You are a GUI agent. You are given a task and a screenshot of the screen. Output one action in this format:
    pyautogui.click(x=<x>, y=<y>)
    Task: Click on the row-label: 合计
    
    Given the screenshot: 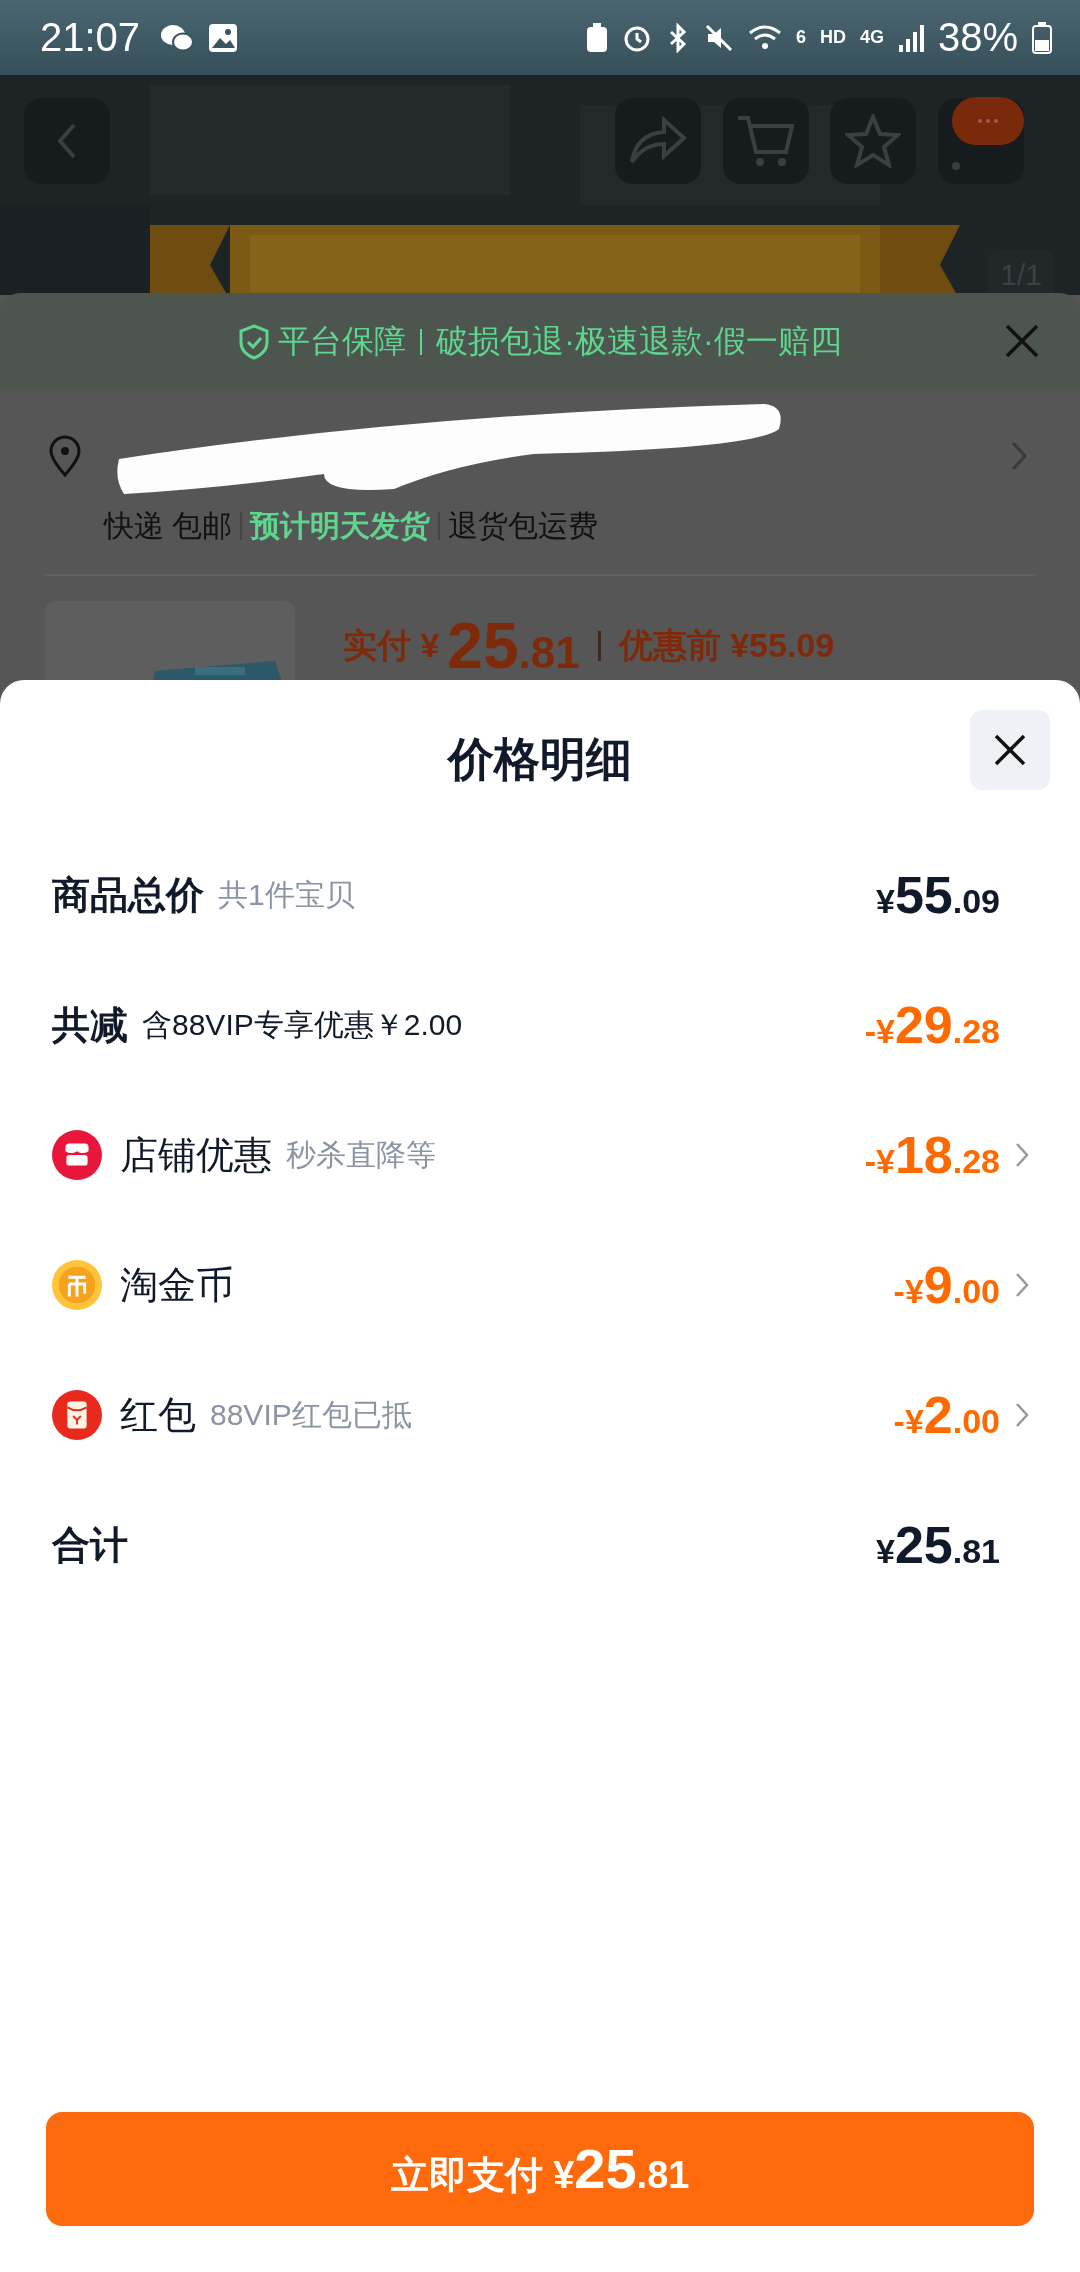 What is the action you would take?
    pyautogui.click(x=90, y=1545)
    